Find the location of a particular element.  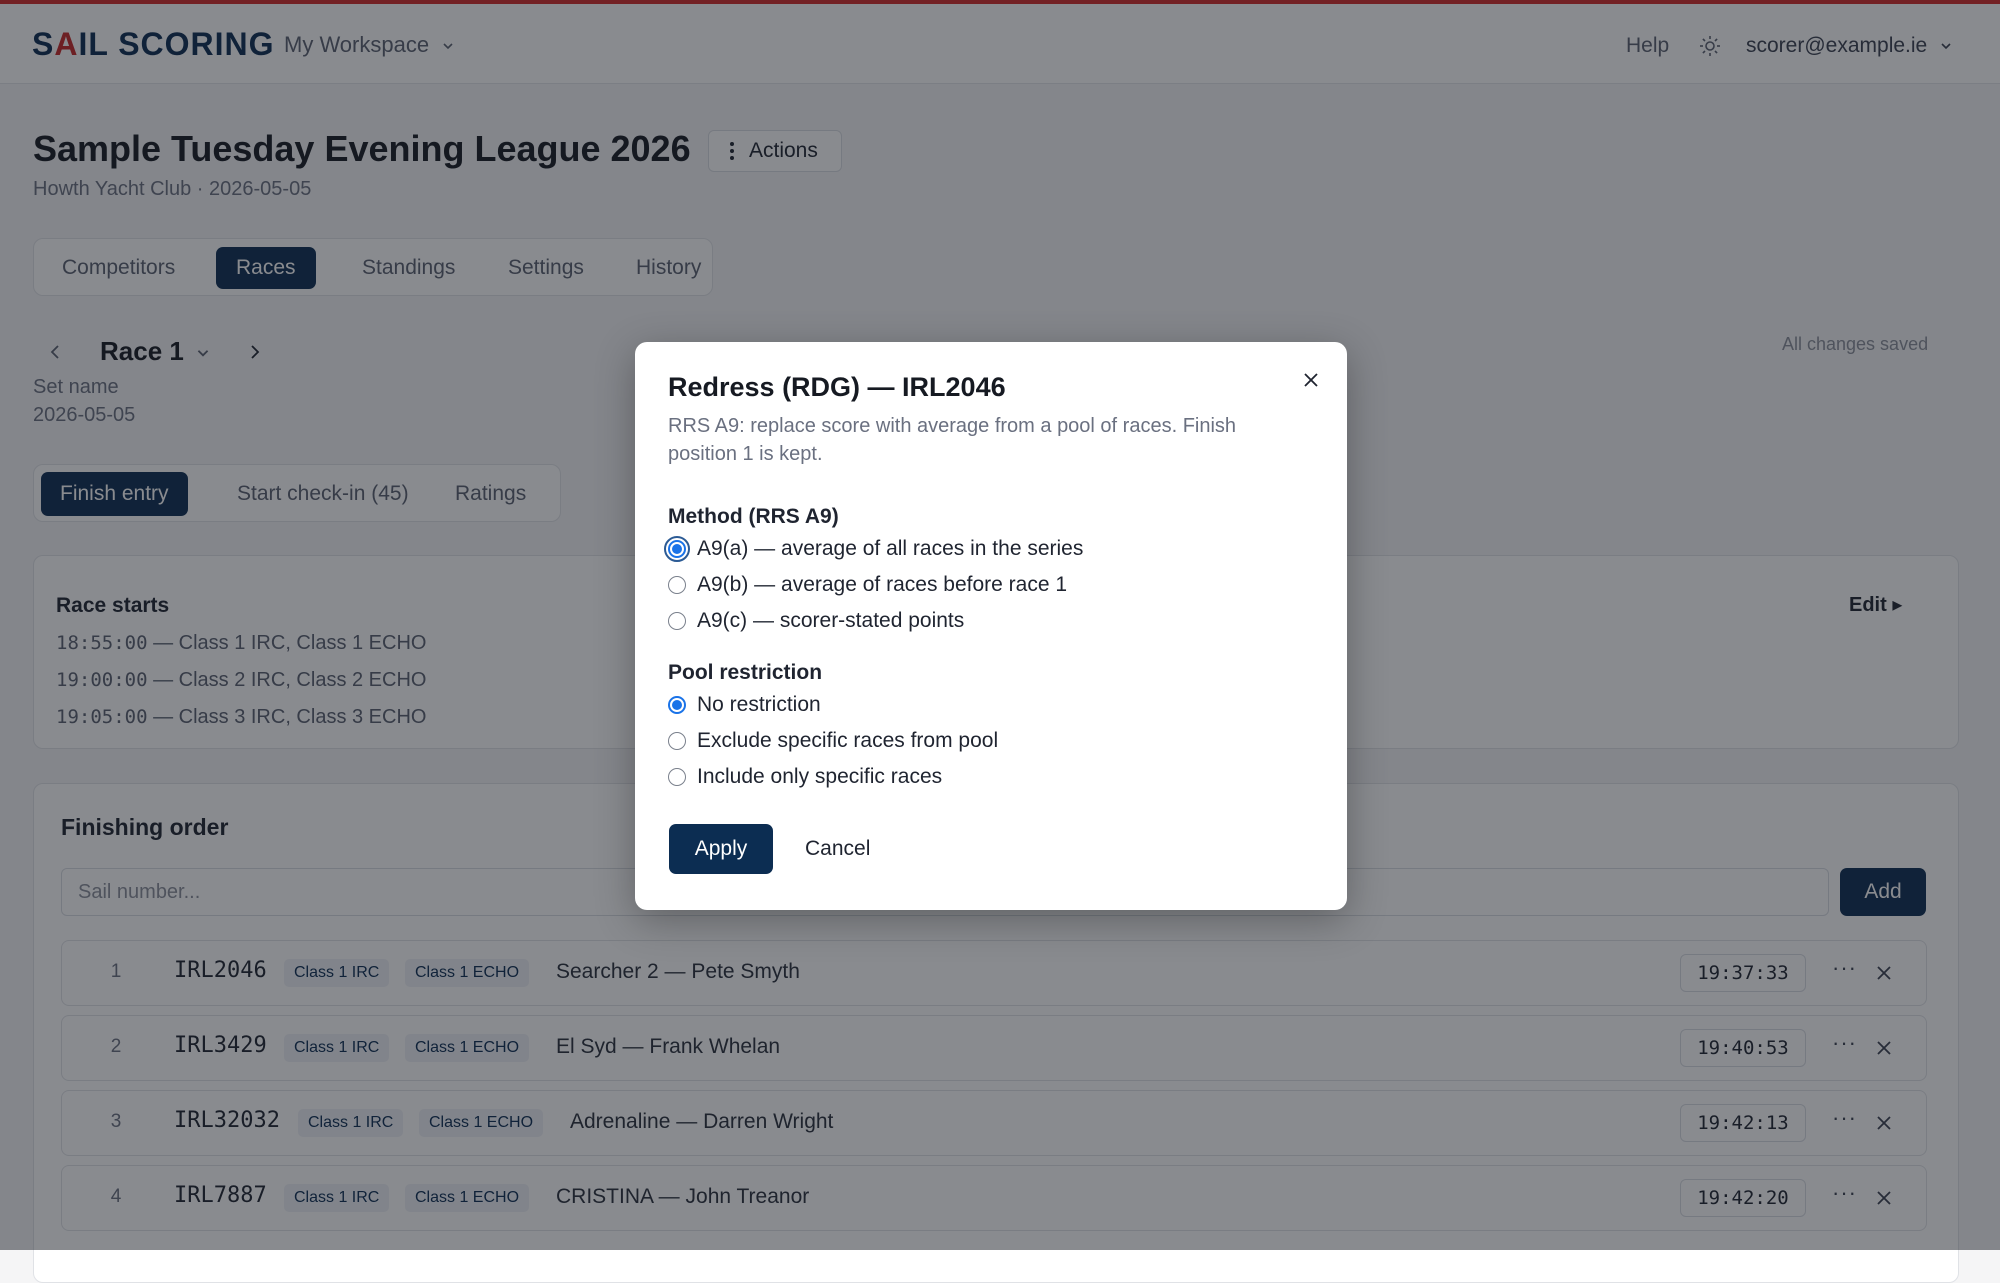

method-option-a9c: A9(c) — scorer-stated points is located at coordinates (816, 621).